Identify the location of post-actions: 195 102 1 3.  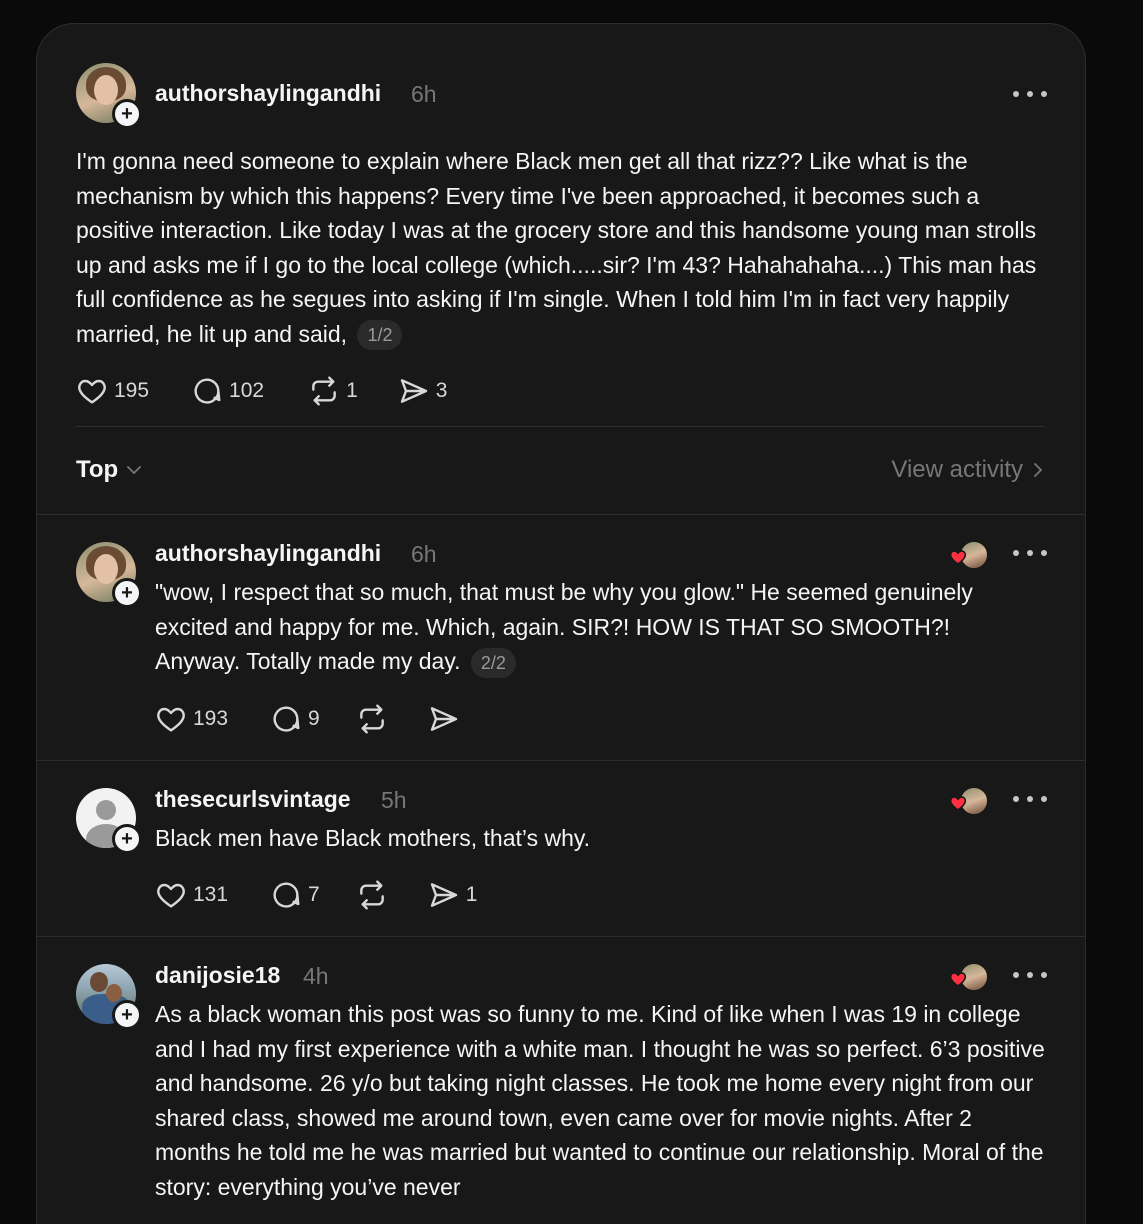
(261, 391).